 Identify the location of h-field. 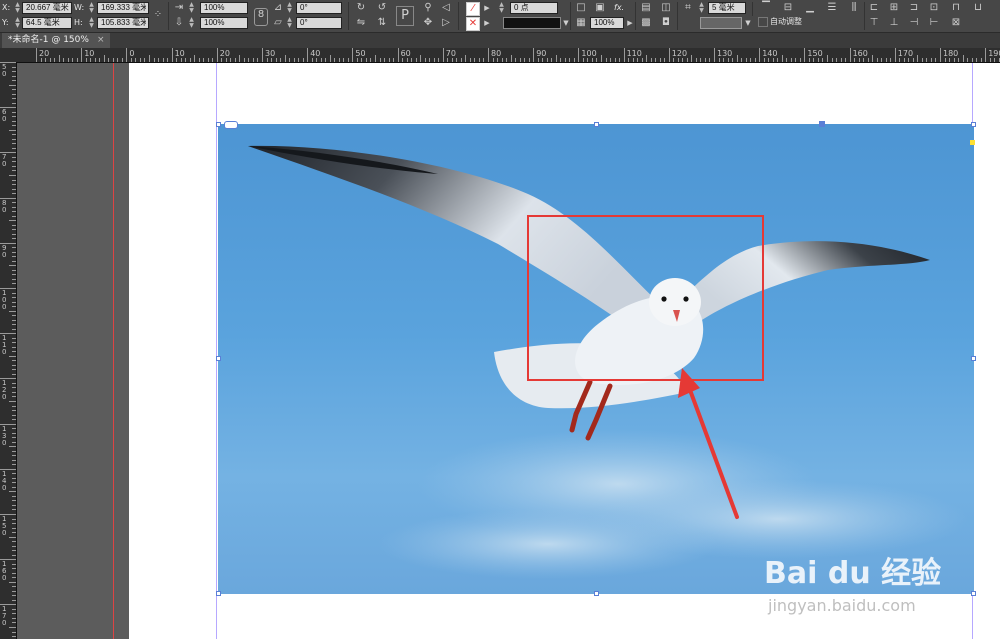
(123, 23).